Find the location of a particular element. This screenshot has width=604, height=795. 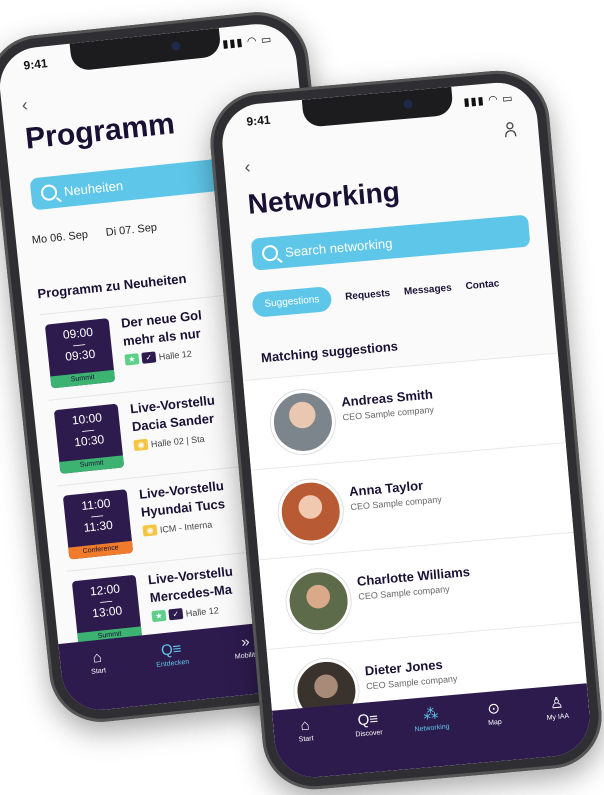

tab-entdecken: Q≡ Entdecken is located at coordinates (171, 654).